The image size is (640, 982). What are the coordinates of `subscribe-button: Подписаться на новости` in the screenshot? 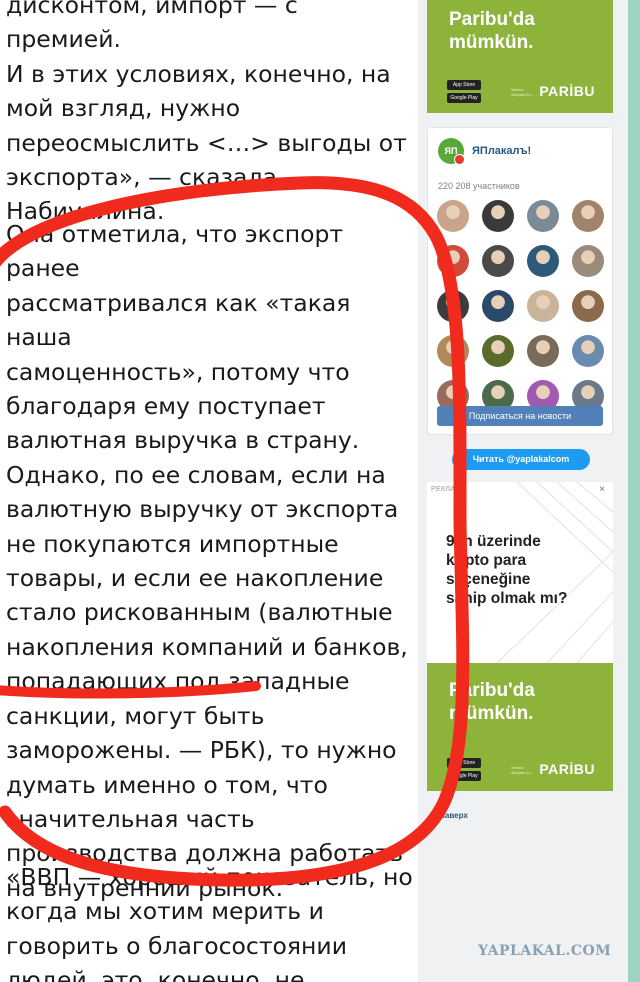 It's located at (520, 416).